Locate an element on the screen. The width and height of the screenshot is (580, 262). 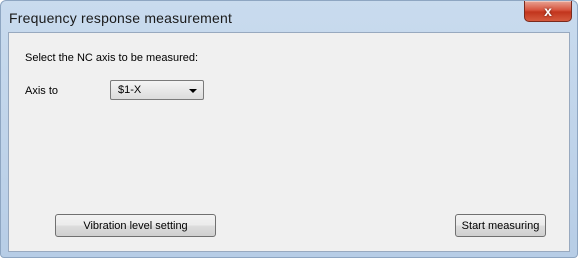
start-measuring-button: Start measuring is located at coordinates (500, 225).